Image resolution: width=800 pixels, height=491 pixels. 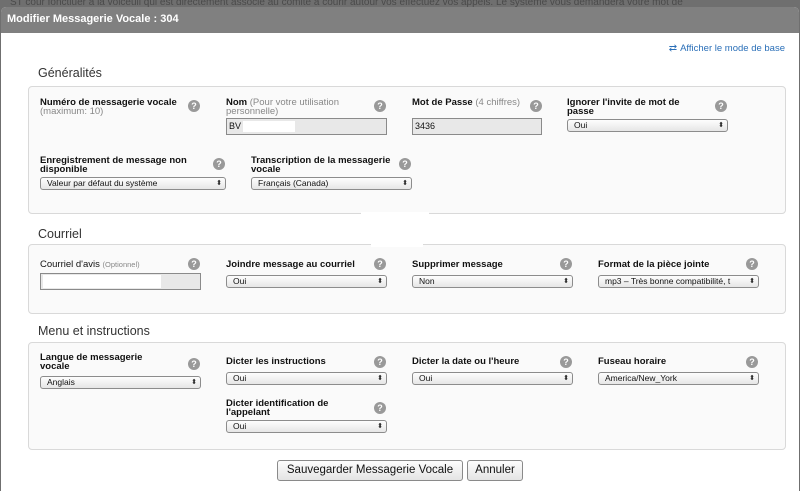 I want to click on dialog-title: Modifier Messagerie Vocale : 304, so click(x=400, y=20).